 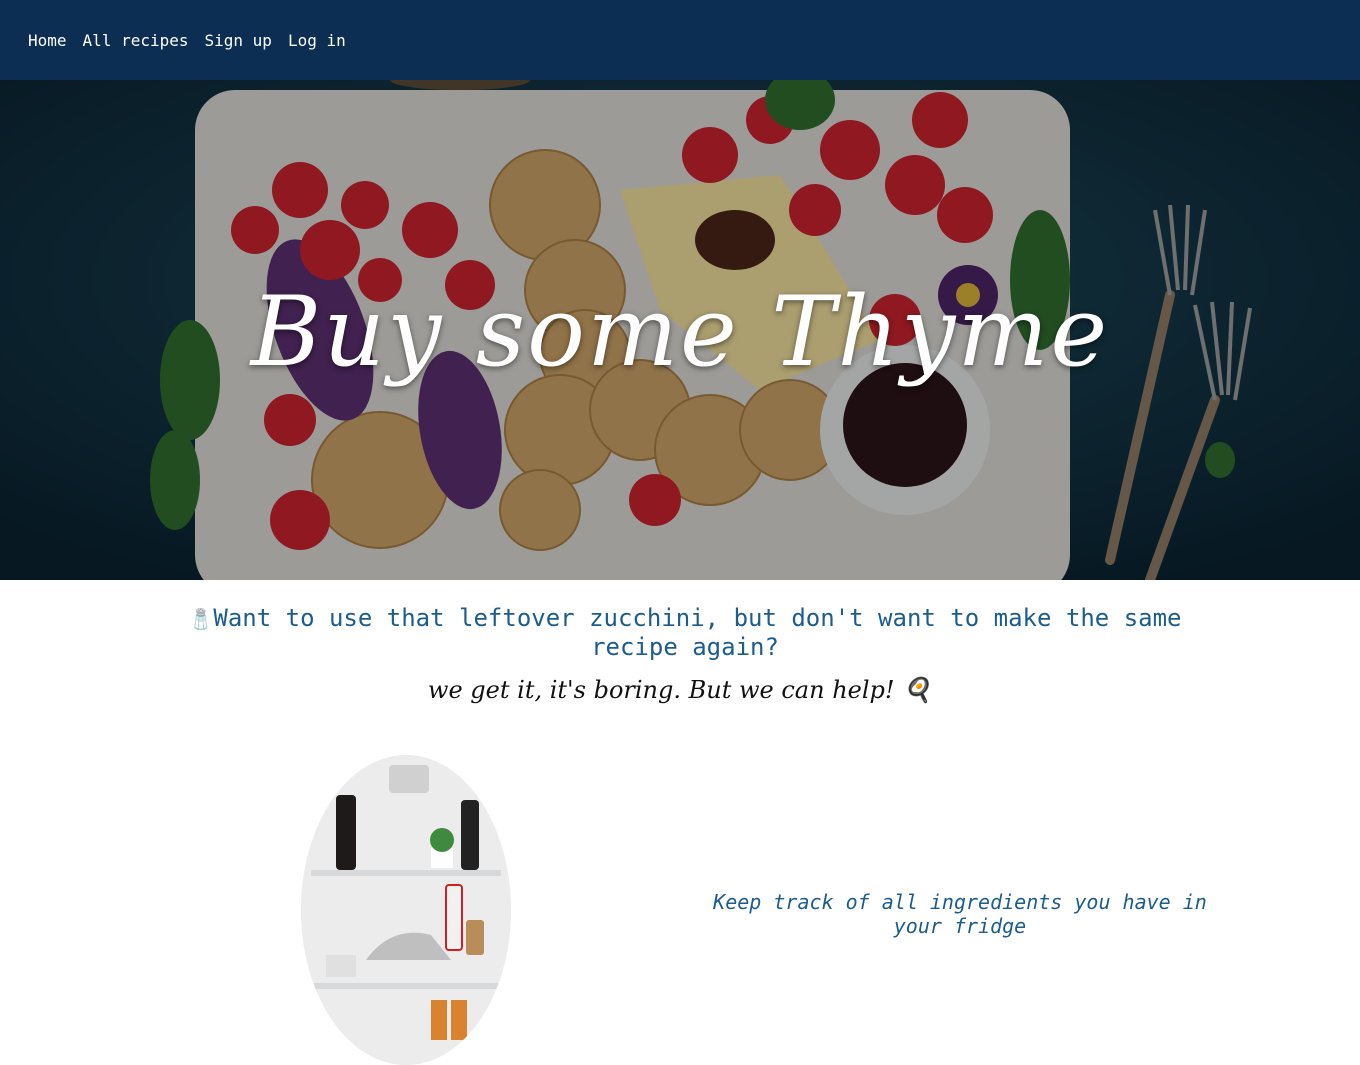 I want to click on fridge-image, so click(x=406, y=910).